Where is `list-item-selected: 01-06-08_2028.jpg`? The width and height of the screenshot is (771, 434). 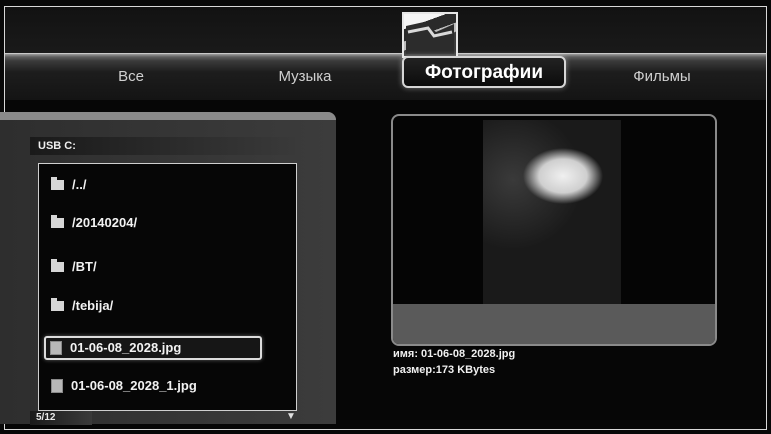
list-item-selected: 01-06-08_2028.jpg is located at coordinates (153, 348).